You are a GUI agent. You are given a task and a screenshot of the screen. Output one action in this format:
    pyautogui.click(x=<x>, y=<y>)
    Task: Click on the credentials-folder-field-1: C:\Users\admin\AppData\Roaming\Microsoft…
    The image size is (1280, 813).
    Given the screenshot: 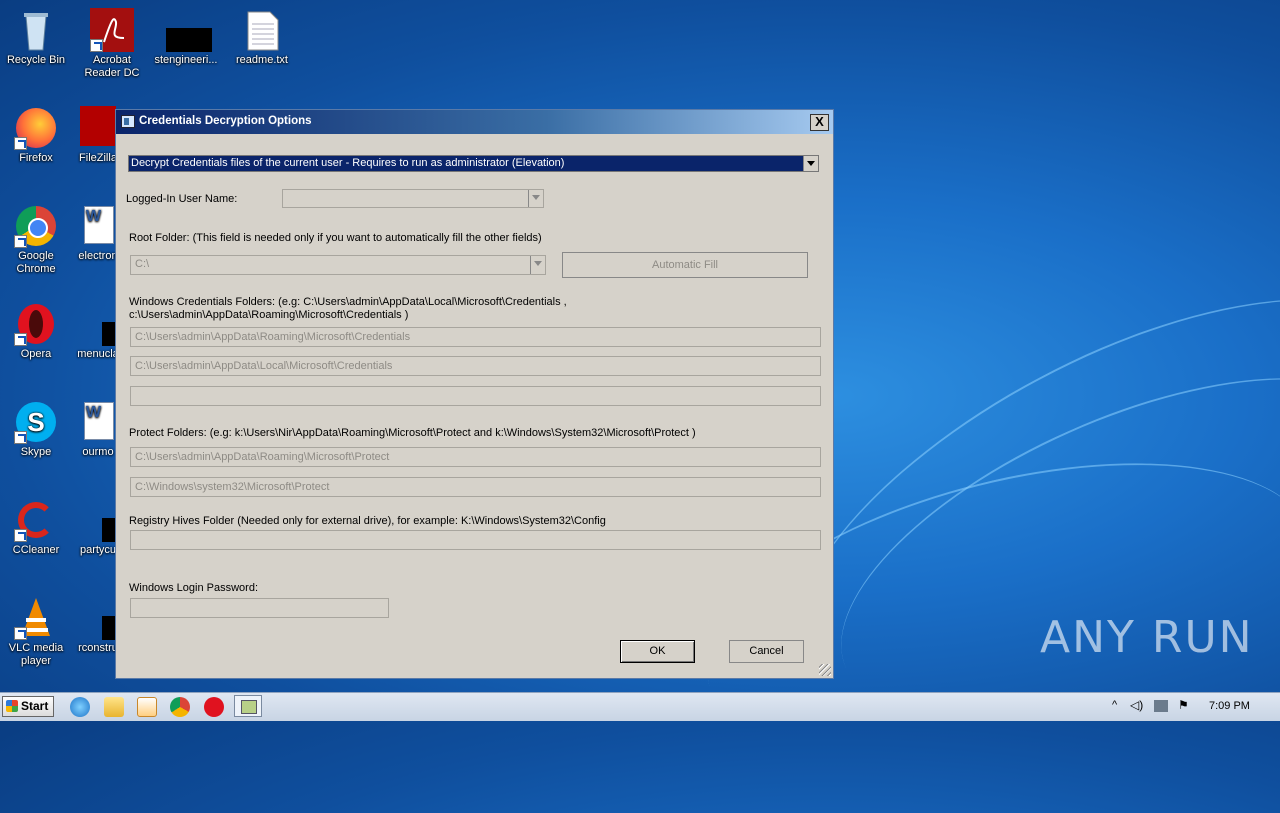 What is the action you would take?
    pyautogui.click(x=475, y=337)
    